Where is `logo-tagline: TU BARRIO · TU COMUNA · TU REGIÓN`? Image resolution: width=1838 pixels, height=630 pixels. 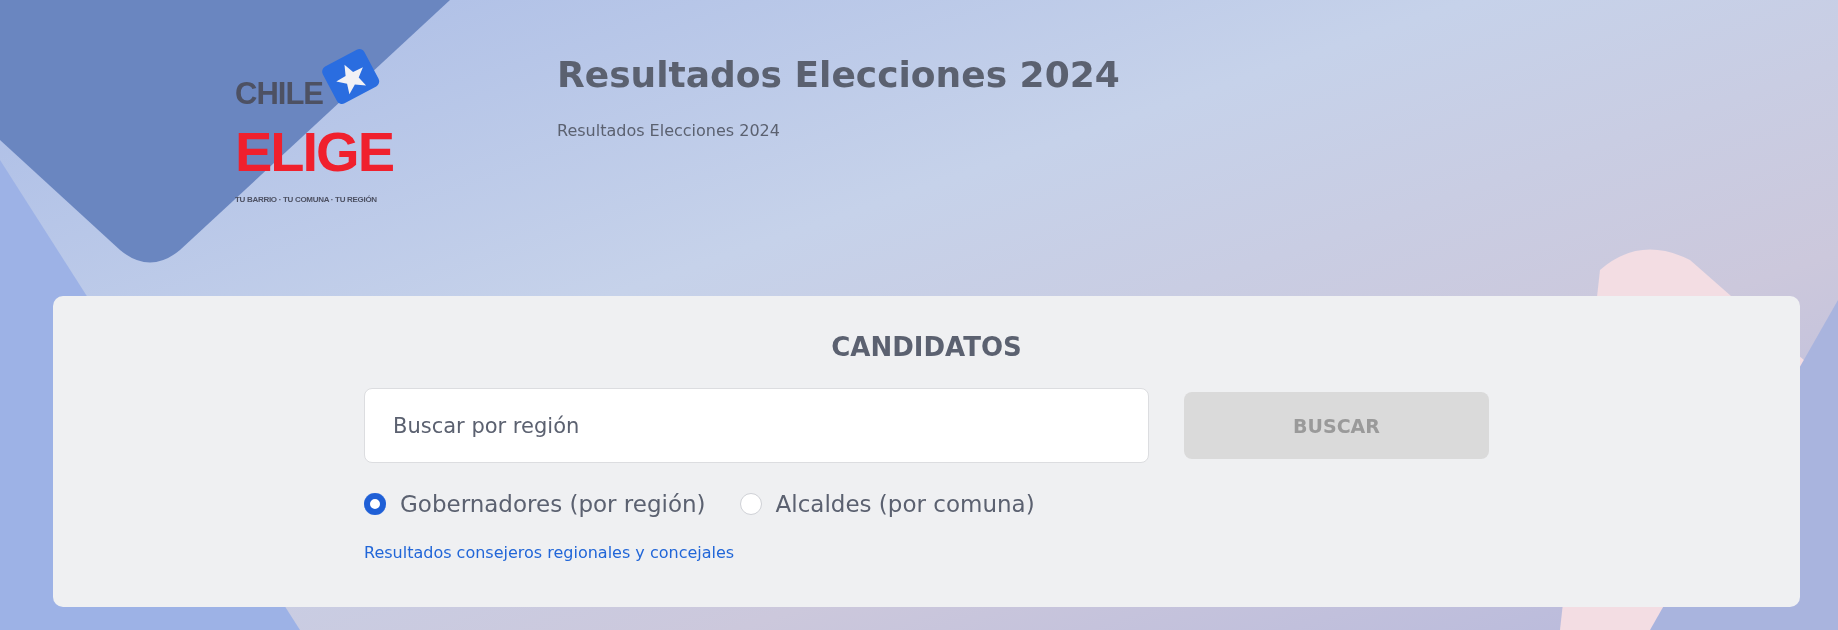 logo-tagline: TU BARRIO · TU COMUNA · TU REGIÓN is located at coordinates (306, 199).